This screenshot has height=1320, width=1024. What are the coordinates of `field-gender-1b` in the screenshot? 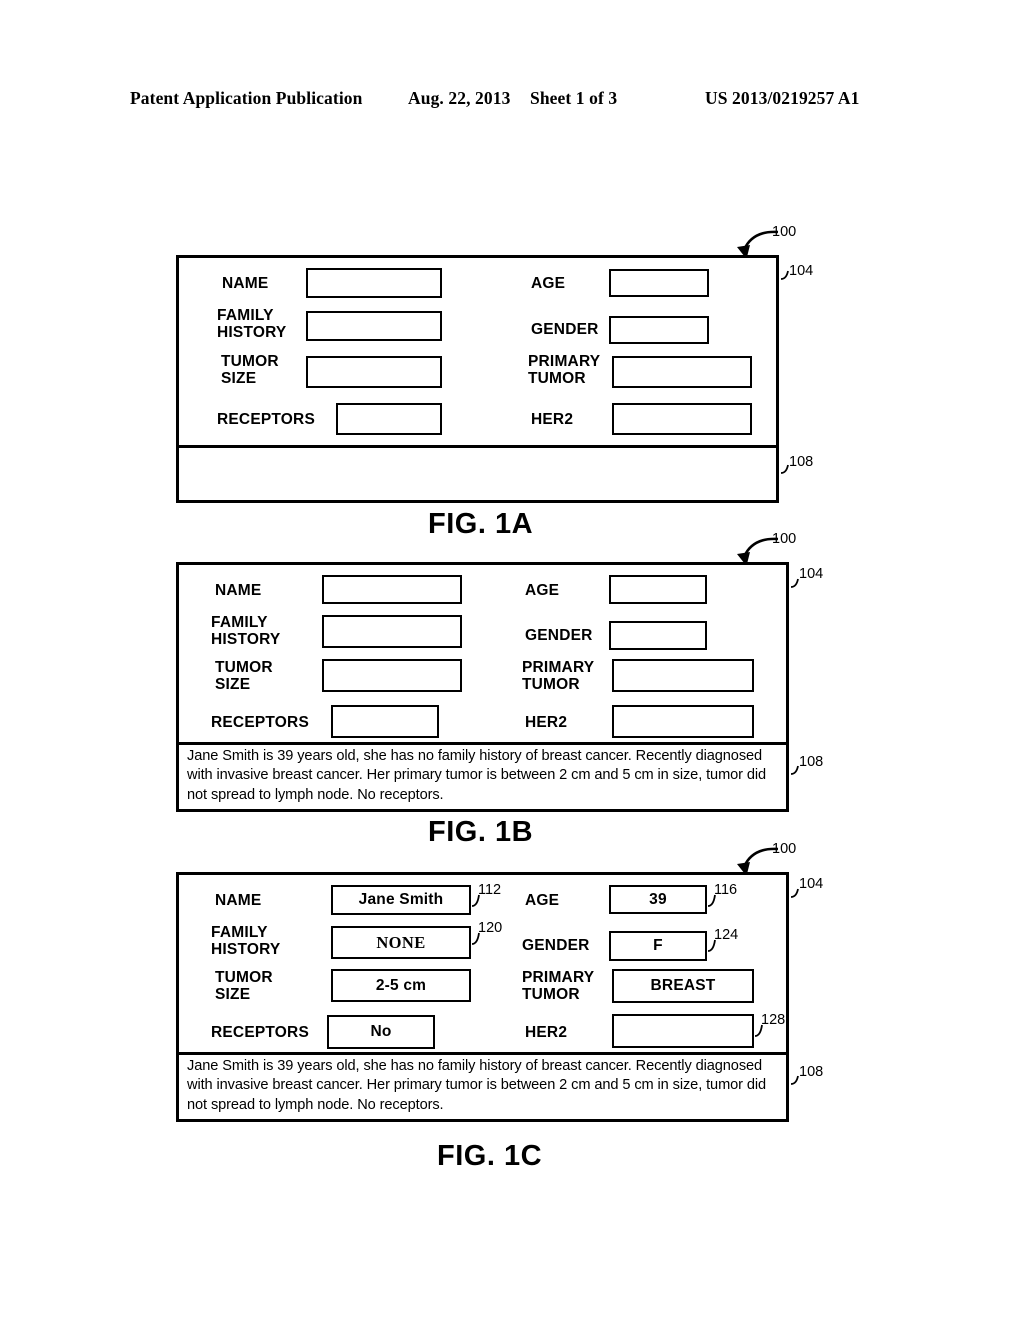 It's located at (658, 635).